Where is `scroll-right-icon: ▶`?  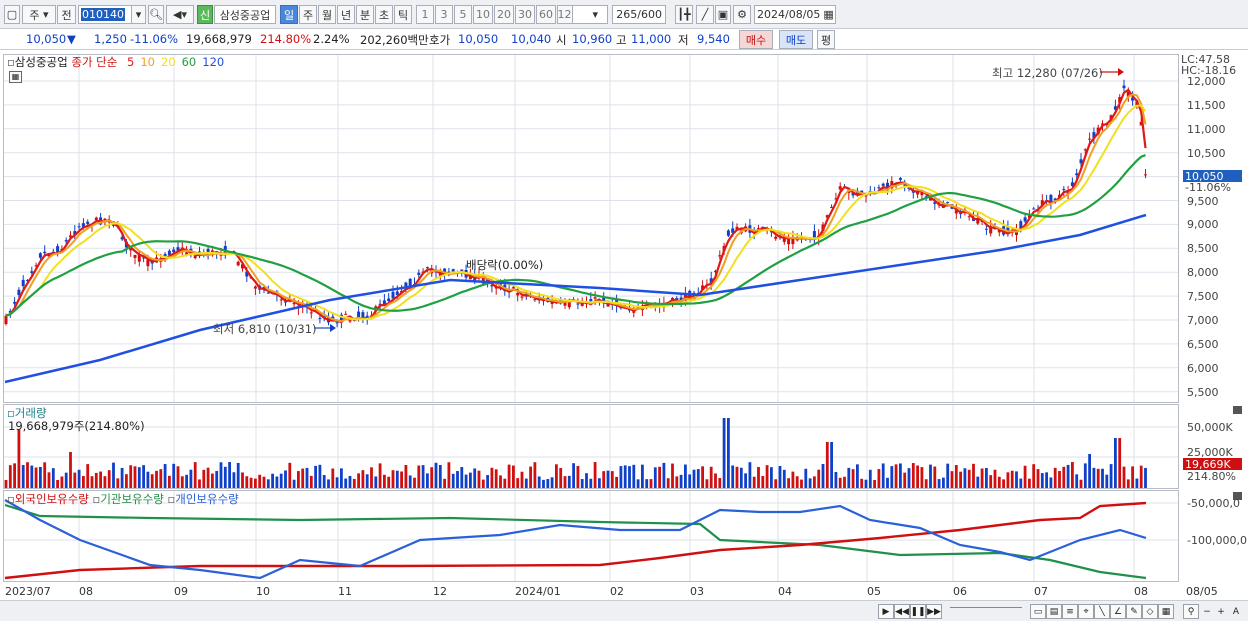 scroll-right-icon: ▶ is located at coordinates (886, 611).